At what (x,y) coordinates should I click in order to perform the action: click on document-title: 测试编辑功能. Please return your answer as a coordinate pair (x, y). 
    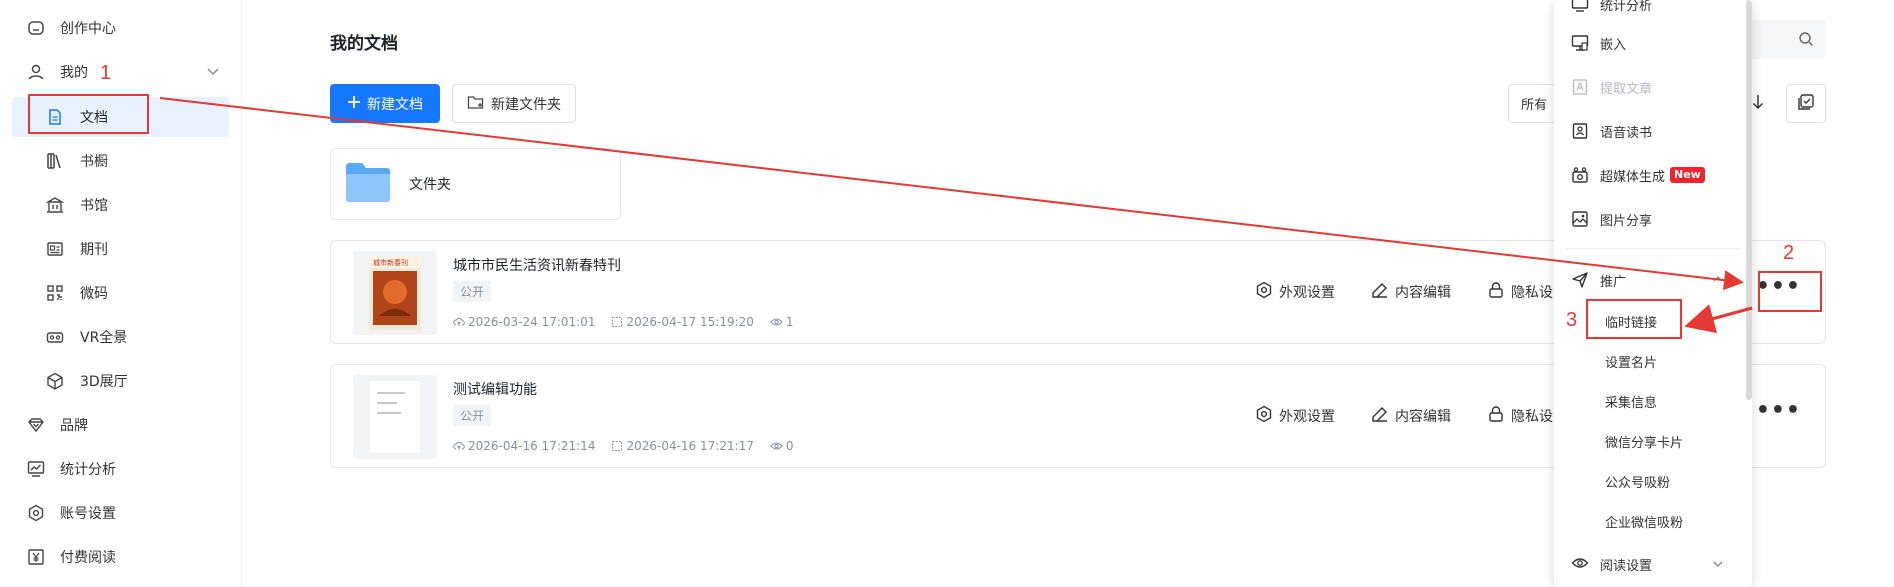
    Looking at the image, I should click on (495, 389).